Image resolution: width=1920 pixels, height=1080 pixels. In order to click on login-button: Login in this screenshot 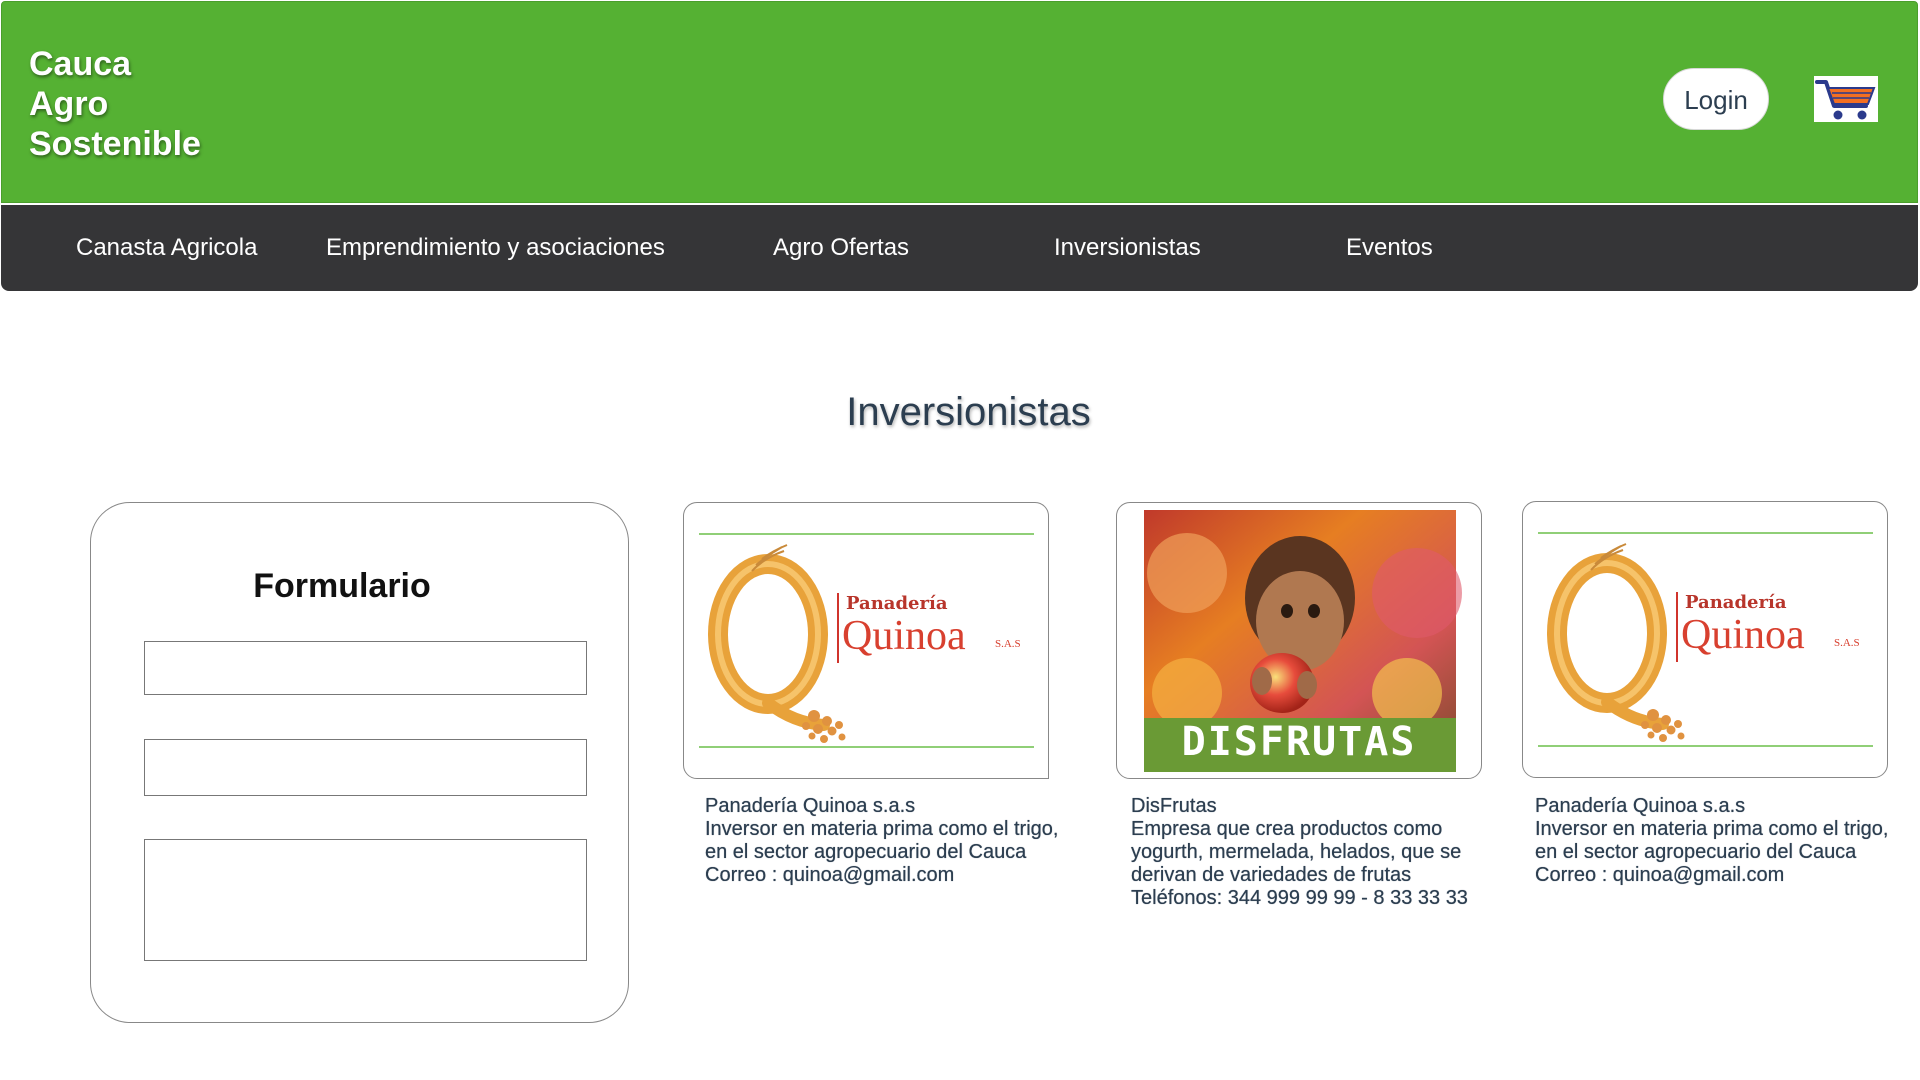, I will do `click(1716, 99)`.